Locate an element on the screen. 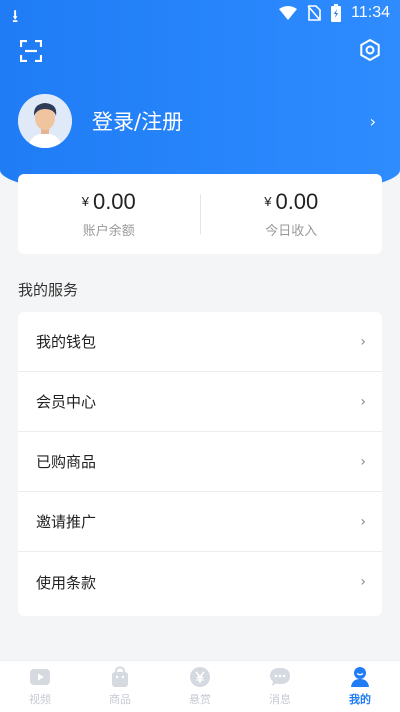 This screenshot has height=712, width=400. avatar is located at coordinates (45, 121).